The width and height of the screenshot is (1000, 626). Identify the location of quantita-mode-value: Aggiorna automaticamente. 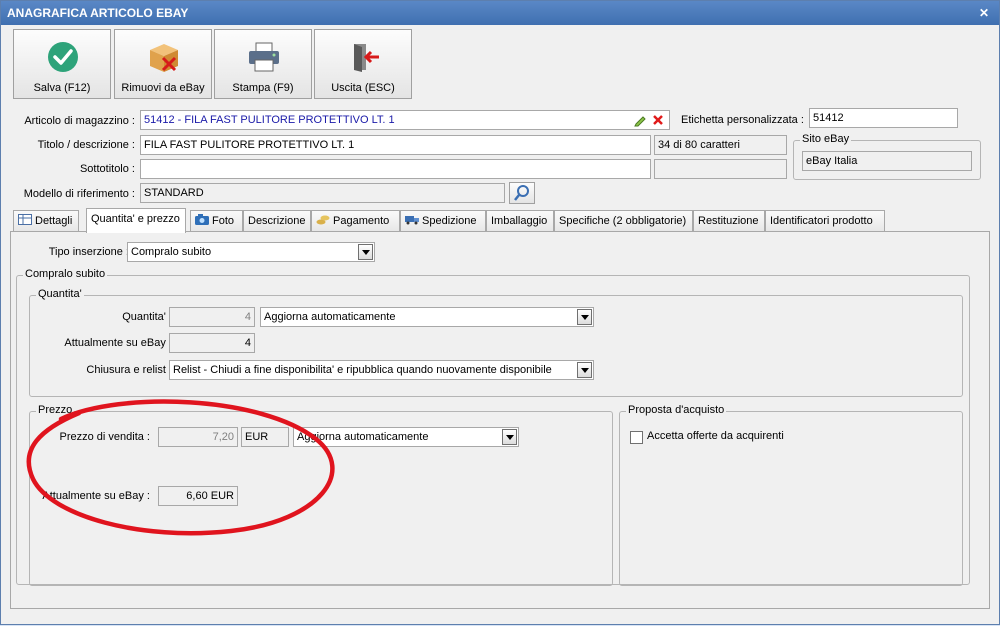
(330, 317).